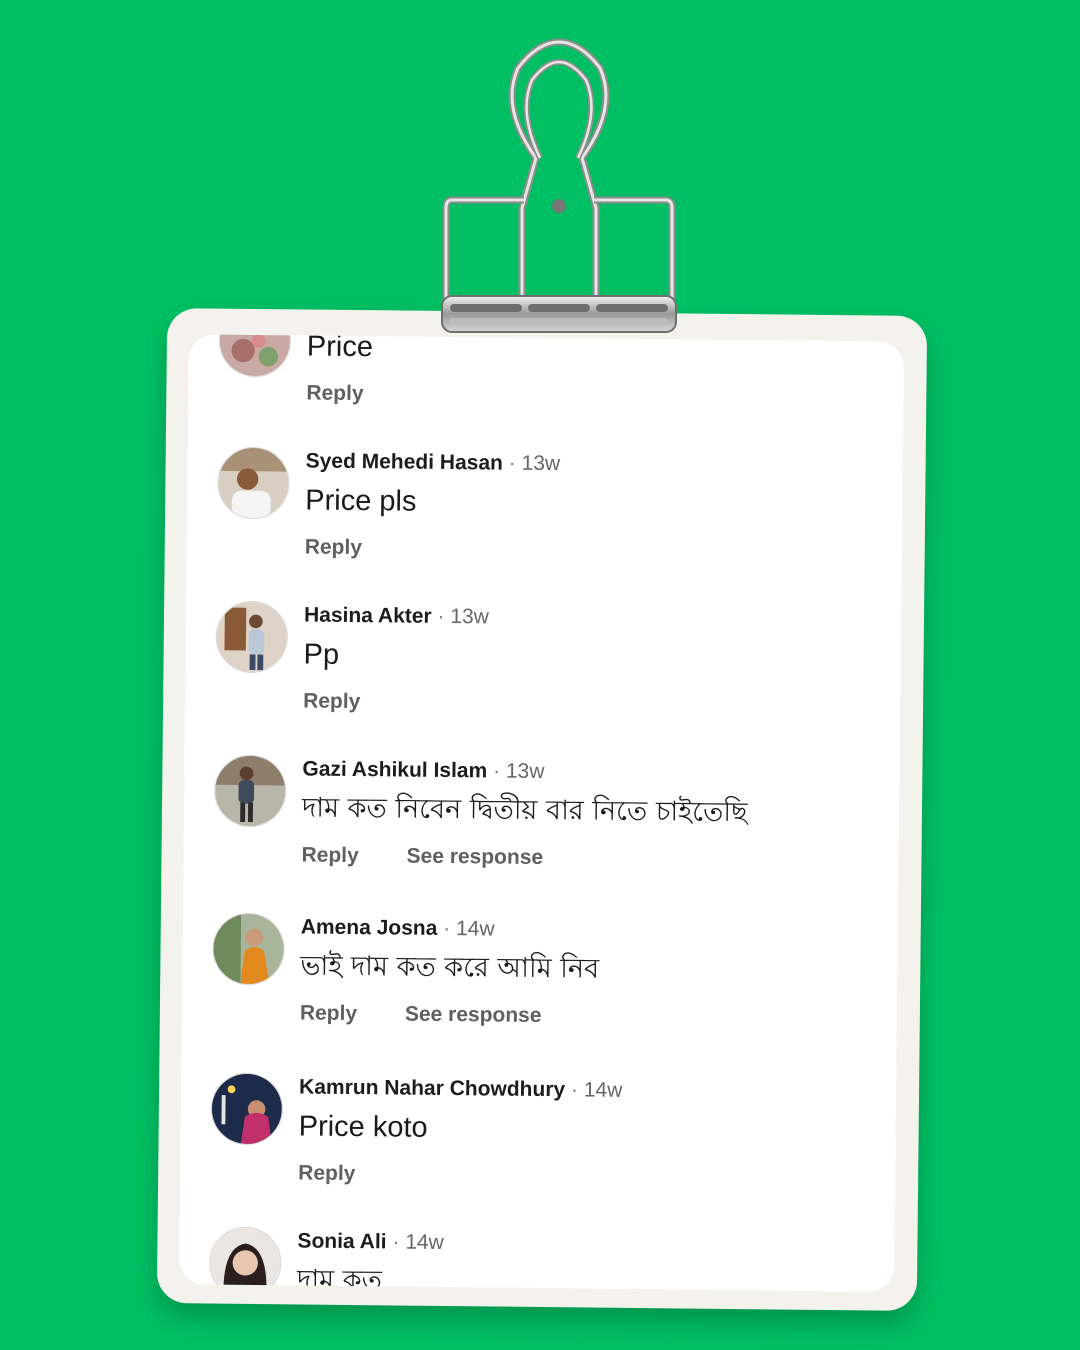  I want to click on comment-author: Hasina Akter, so click(368, 616).